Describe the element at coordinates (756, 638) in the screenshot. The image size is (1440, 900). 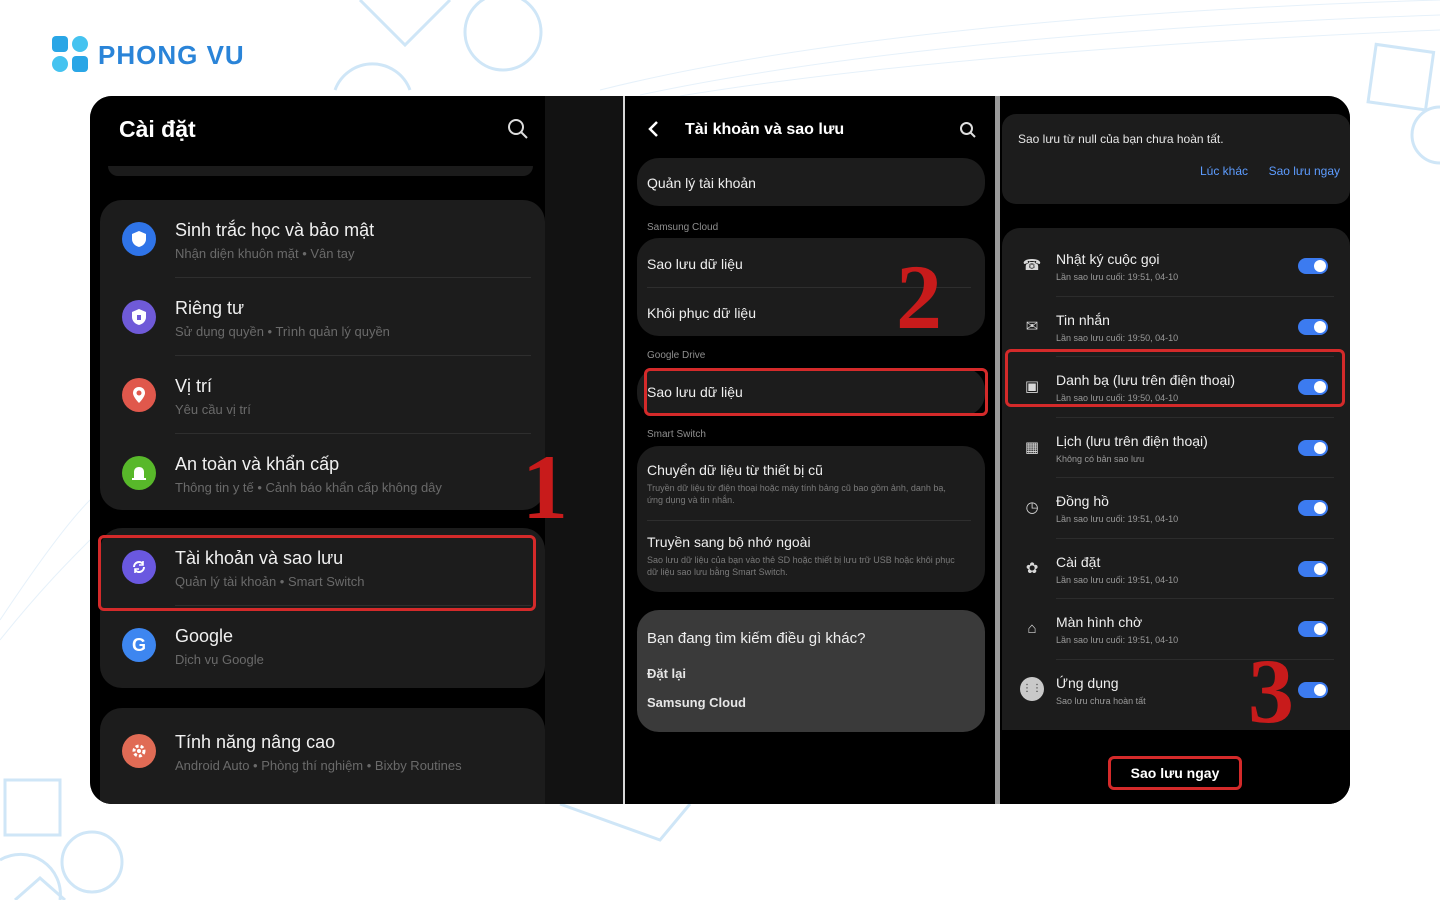
I see `looking-for-title: Bạn đang tìm kiếm điều gì khác?` at that location.